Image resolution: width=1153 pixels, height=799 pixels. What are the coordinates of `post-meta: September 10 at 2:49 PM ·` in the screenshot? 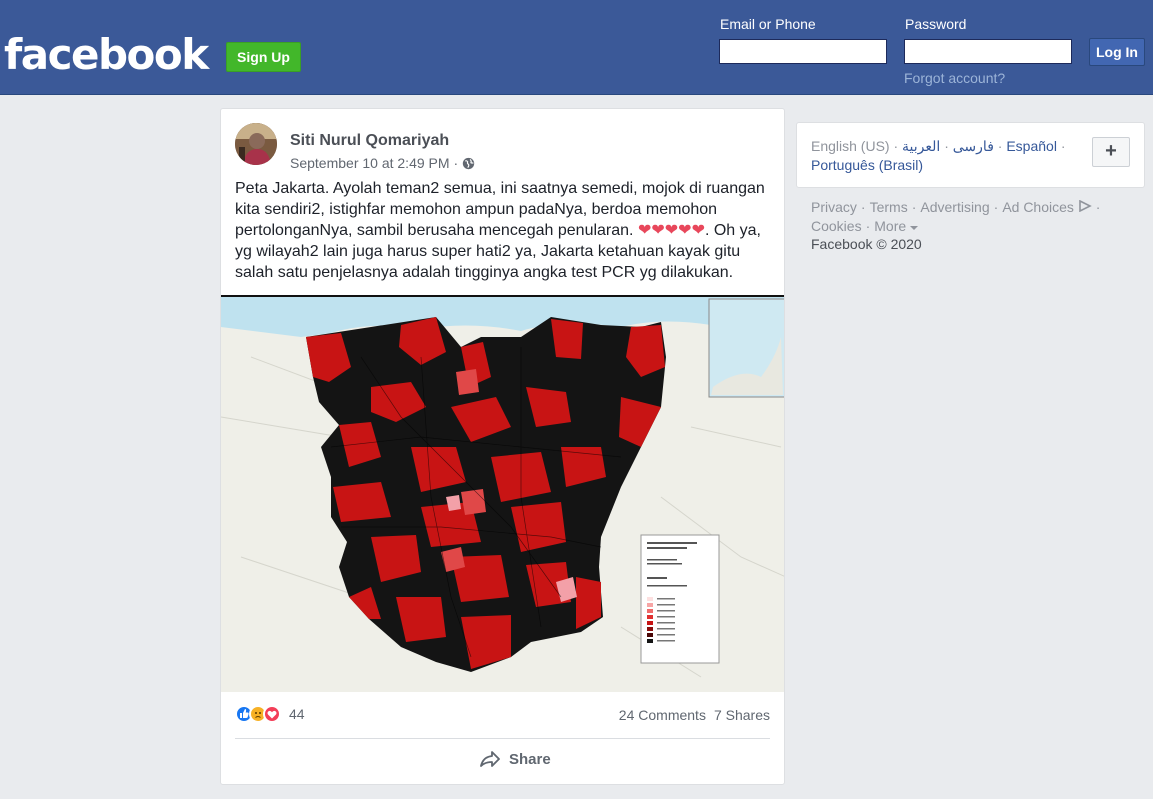 It's located at (382, 163).